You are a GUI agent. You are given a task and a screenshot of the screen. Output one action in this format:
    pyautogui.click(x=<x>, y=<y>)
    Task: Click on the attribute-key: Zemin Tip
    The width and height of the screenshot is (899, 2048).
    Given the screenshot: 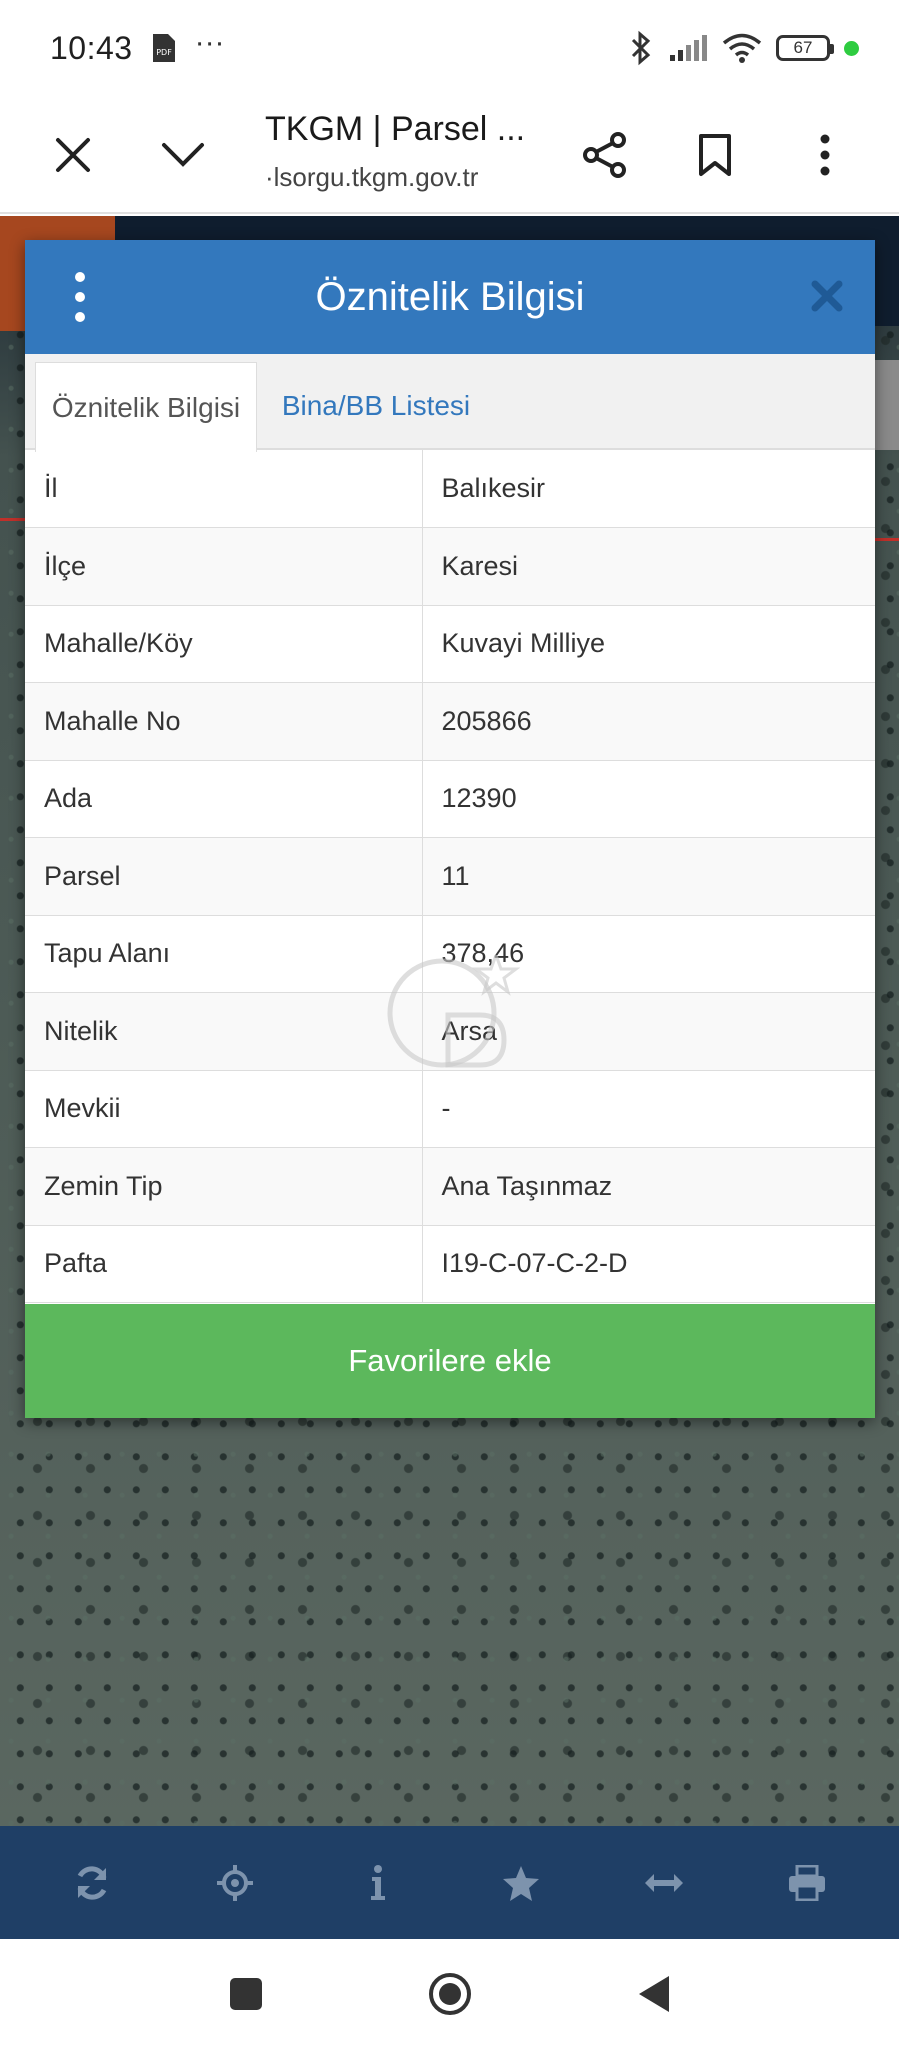 What is the action you would take?
    pyautogui.click(x=224, y=1186)
    